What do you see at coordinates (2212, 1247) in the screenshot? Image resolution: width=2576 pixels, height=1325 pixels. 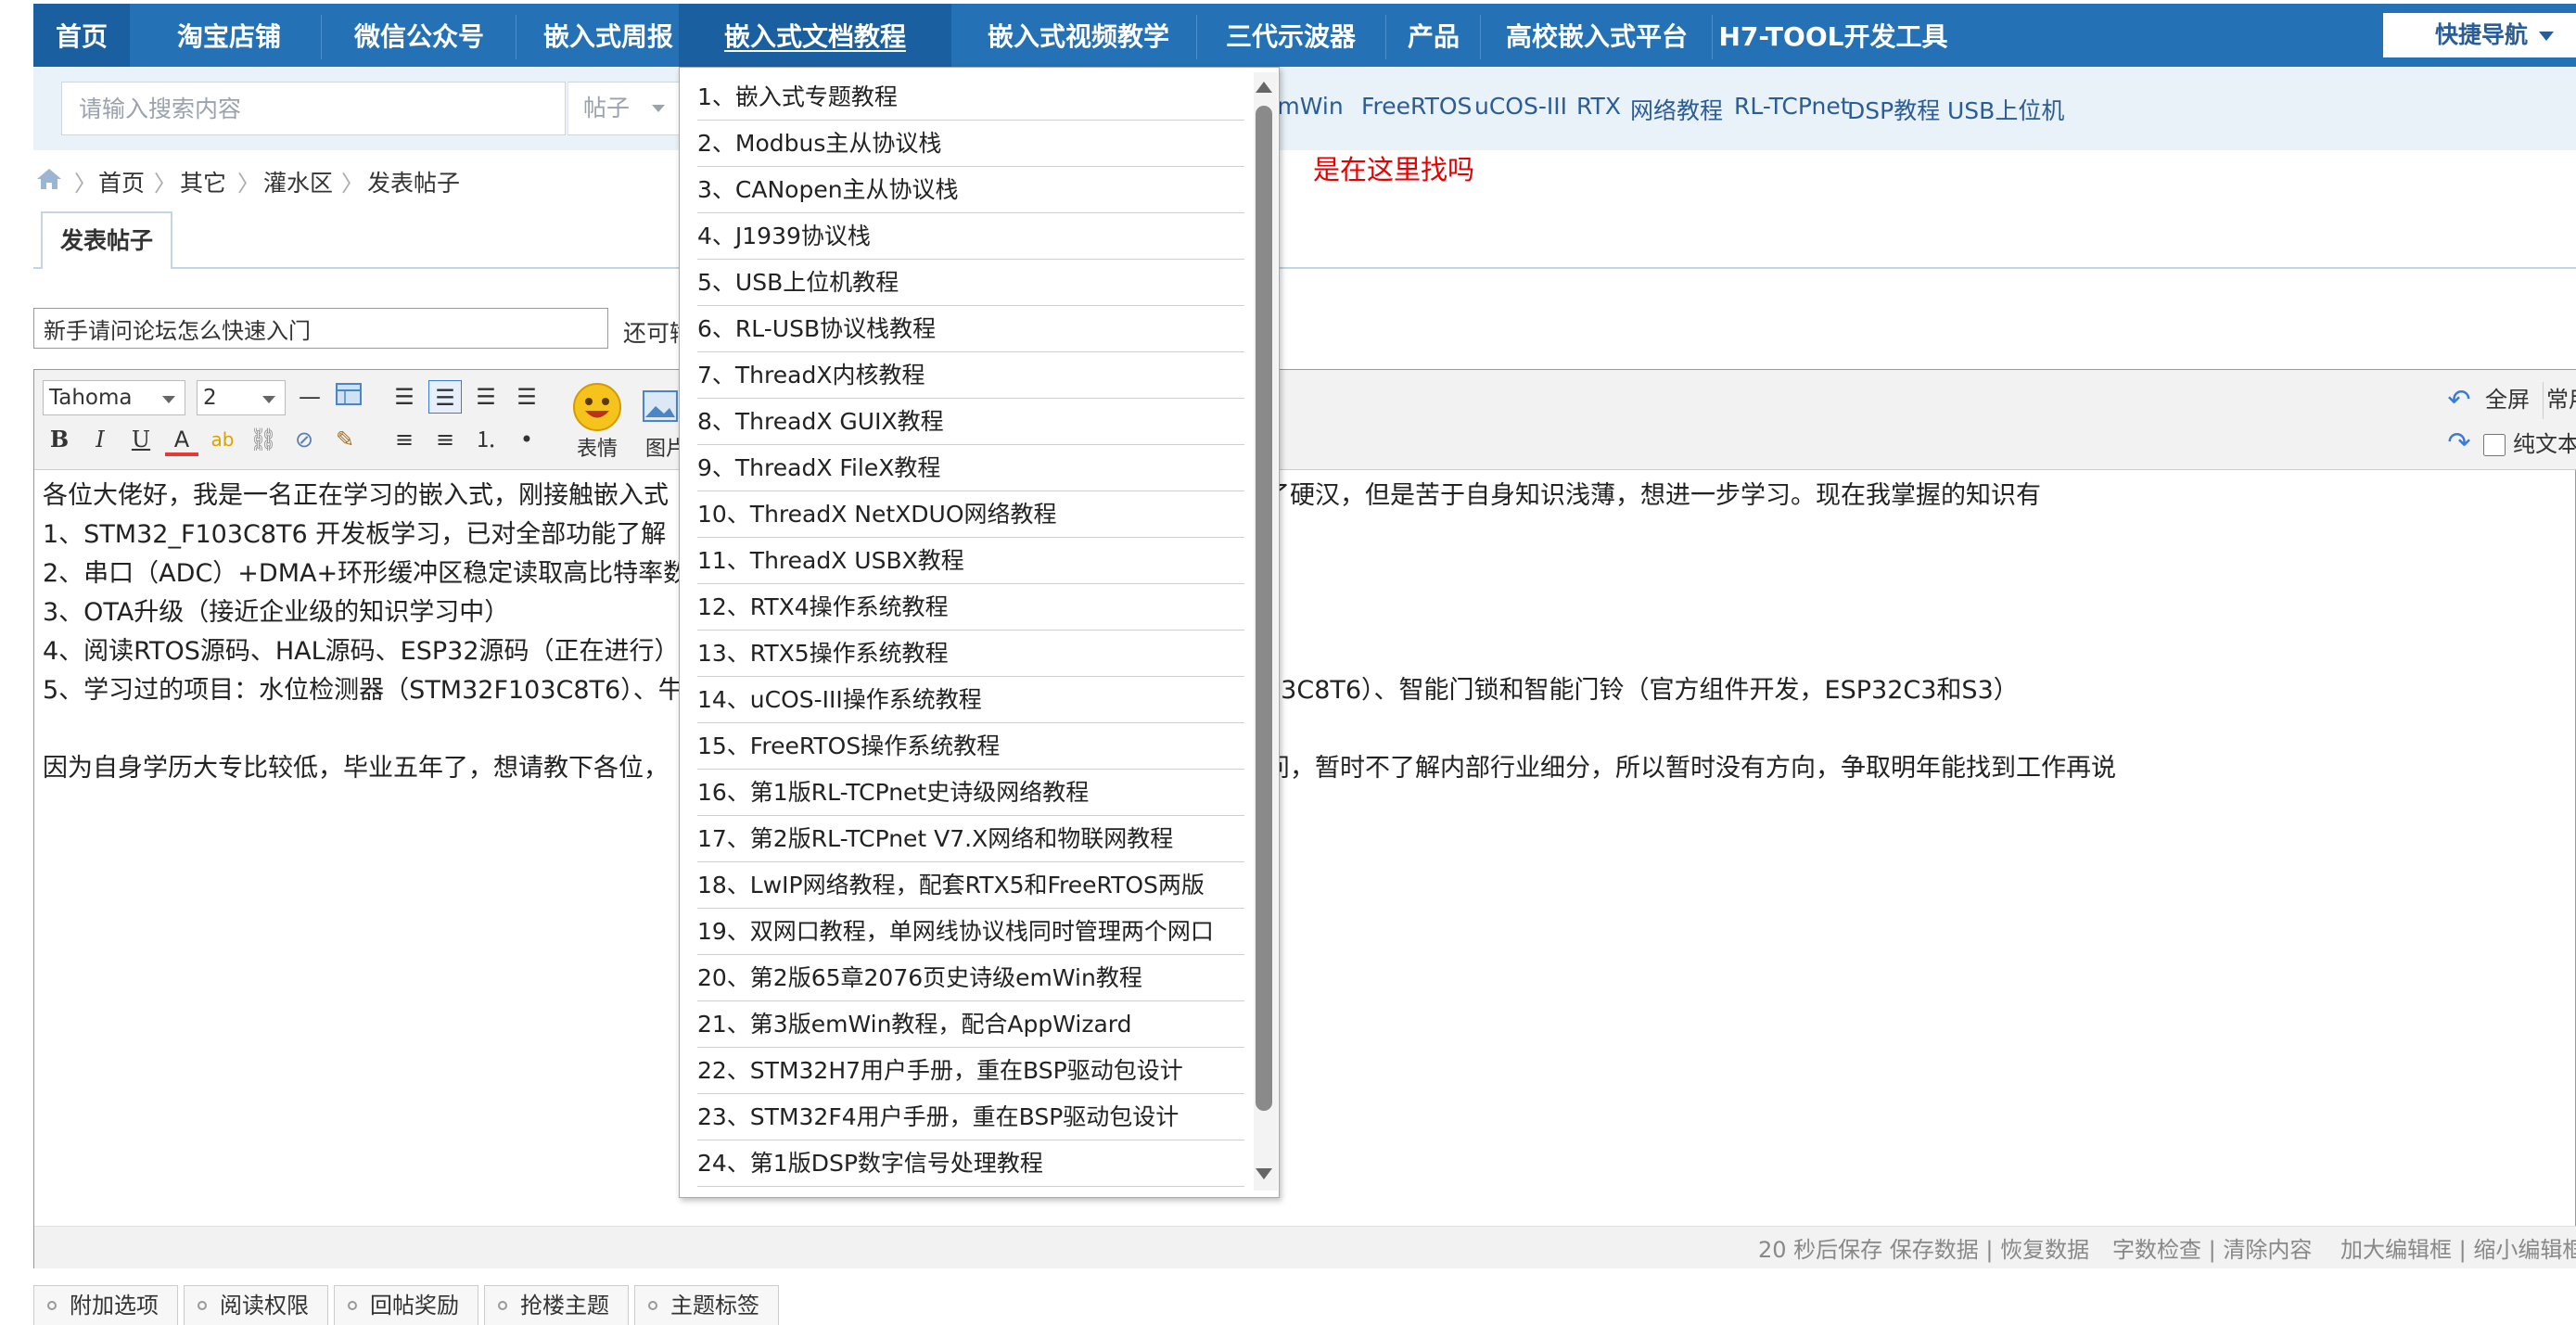 I see `word-check-links: 字数检查 | 清除内容` at bounding box center [2212, 1247].